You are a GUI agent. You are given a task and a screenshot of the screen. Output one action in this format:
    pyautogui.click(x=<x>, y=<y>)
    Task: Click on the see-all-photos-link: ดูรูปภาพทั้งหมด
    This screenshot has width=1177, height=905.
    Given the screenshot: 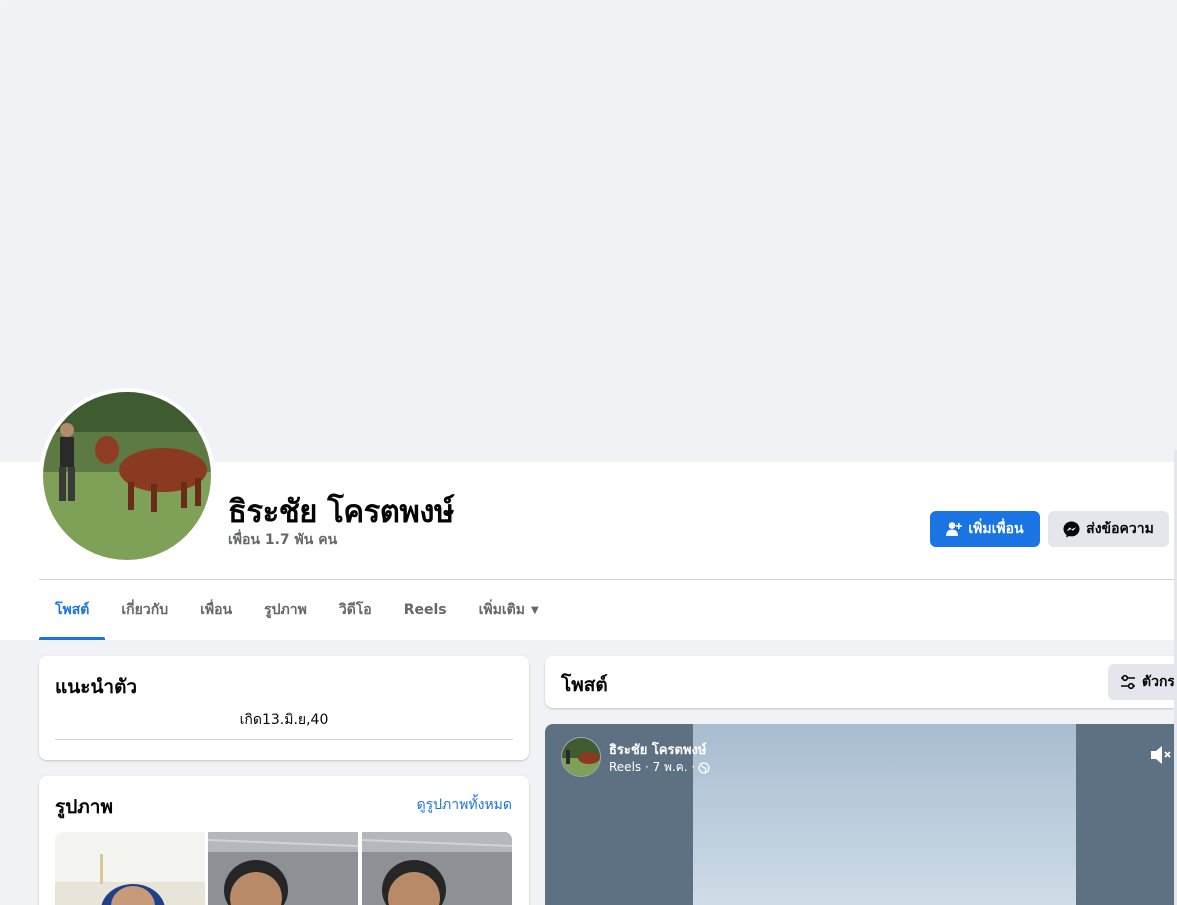 What is the action you would take?
    pyautogui.click(x=464, y=805)
    